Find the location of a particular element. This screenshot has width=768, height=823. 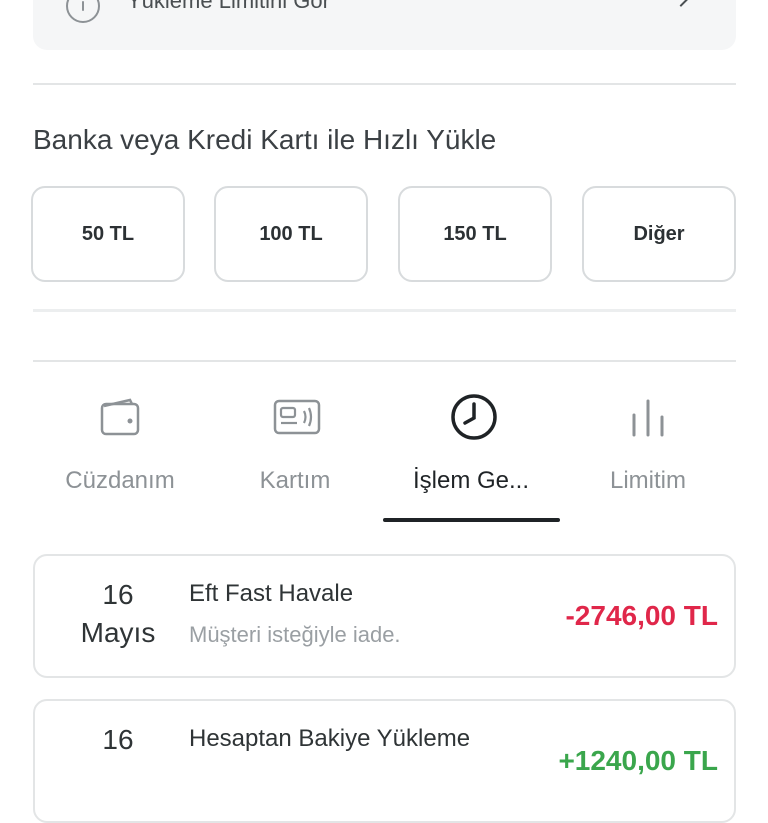

bars-icon is located at coordinates (648, 417).